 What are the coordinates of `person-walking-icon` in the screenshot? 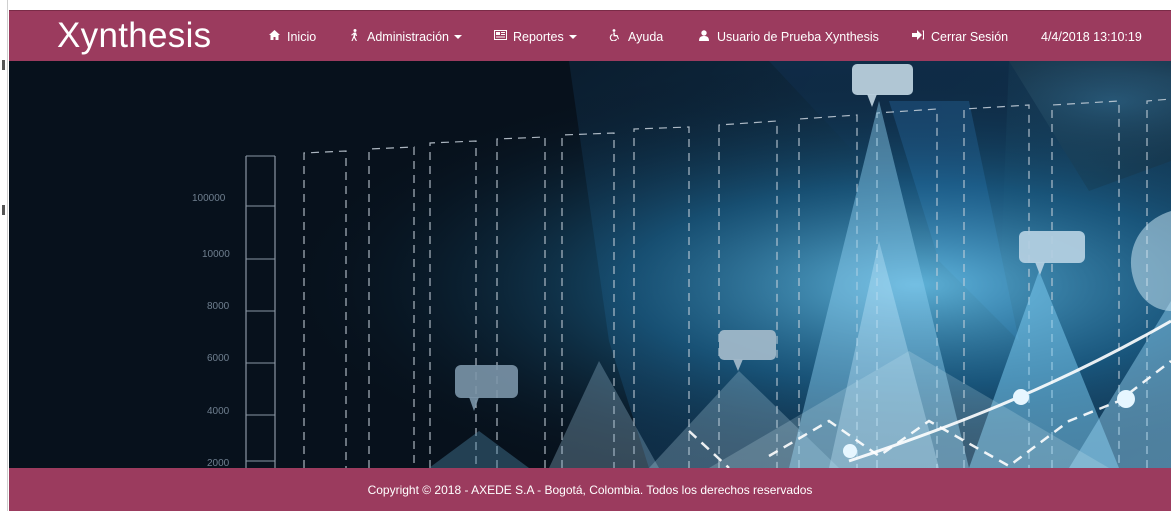 It's located at (354, 36).